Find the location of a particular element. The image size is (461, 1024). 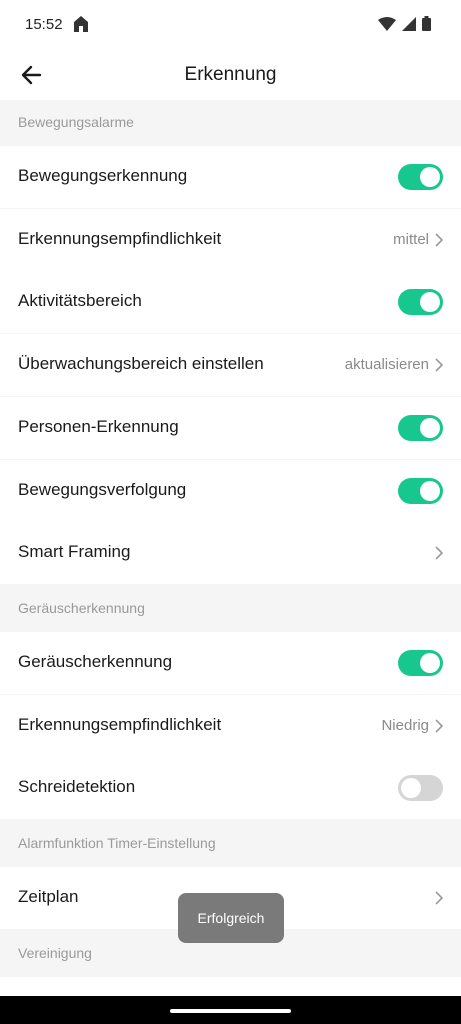

section-title: Bewegungsalarme is located at coordinates (76, 122).